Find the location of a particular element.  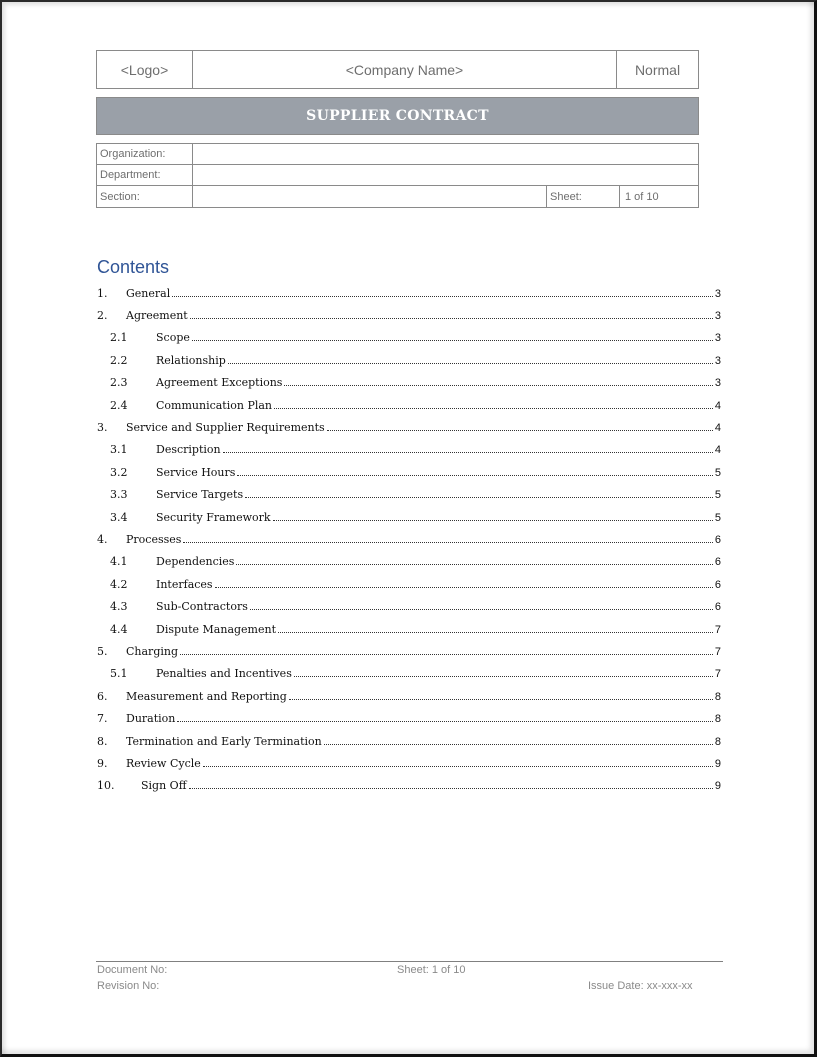

toc-entry-title: Processes is located at coordinates (155, 539).